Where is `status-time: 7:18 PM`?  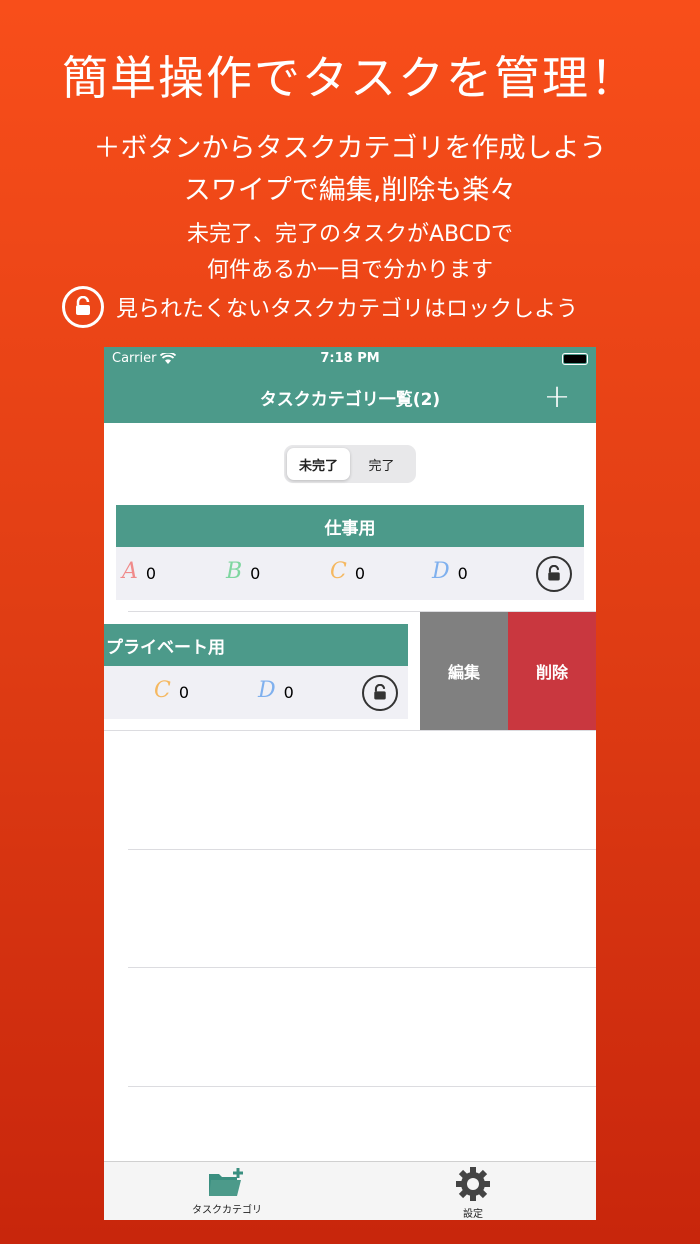
status-time: 7:18 PM is located at coordinates (350, 358).